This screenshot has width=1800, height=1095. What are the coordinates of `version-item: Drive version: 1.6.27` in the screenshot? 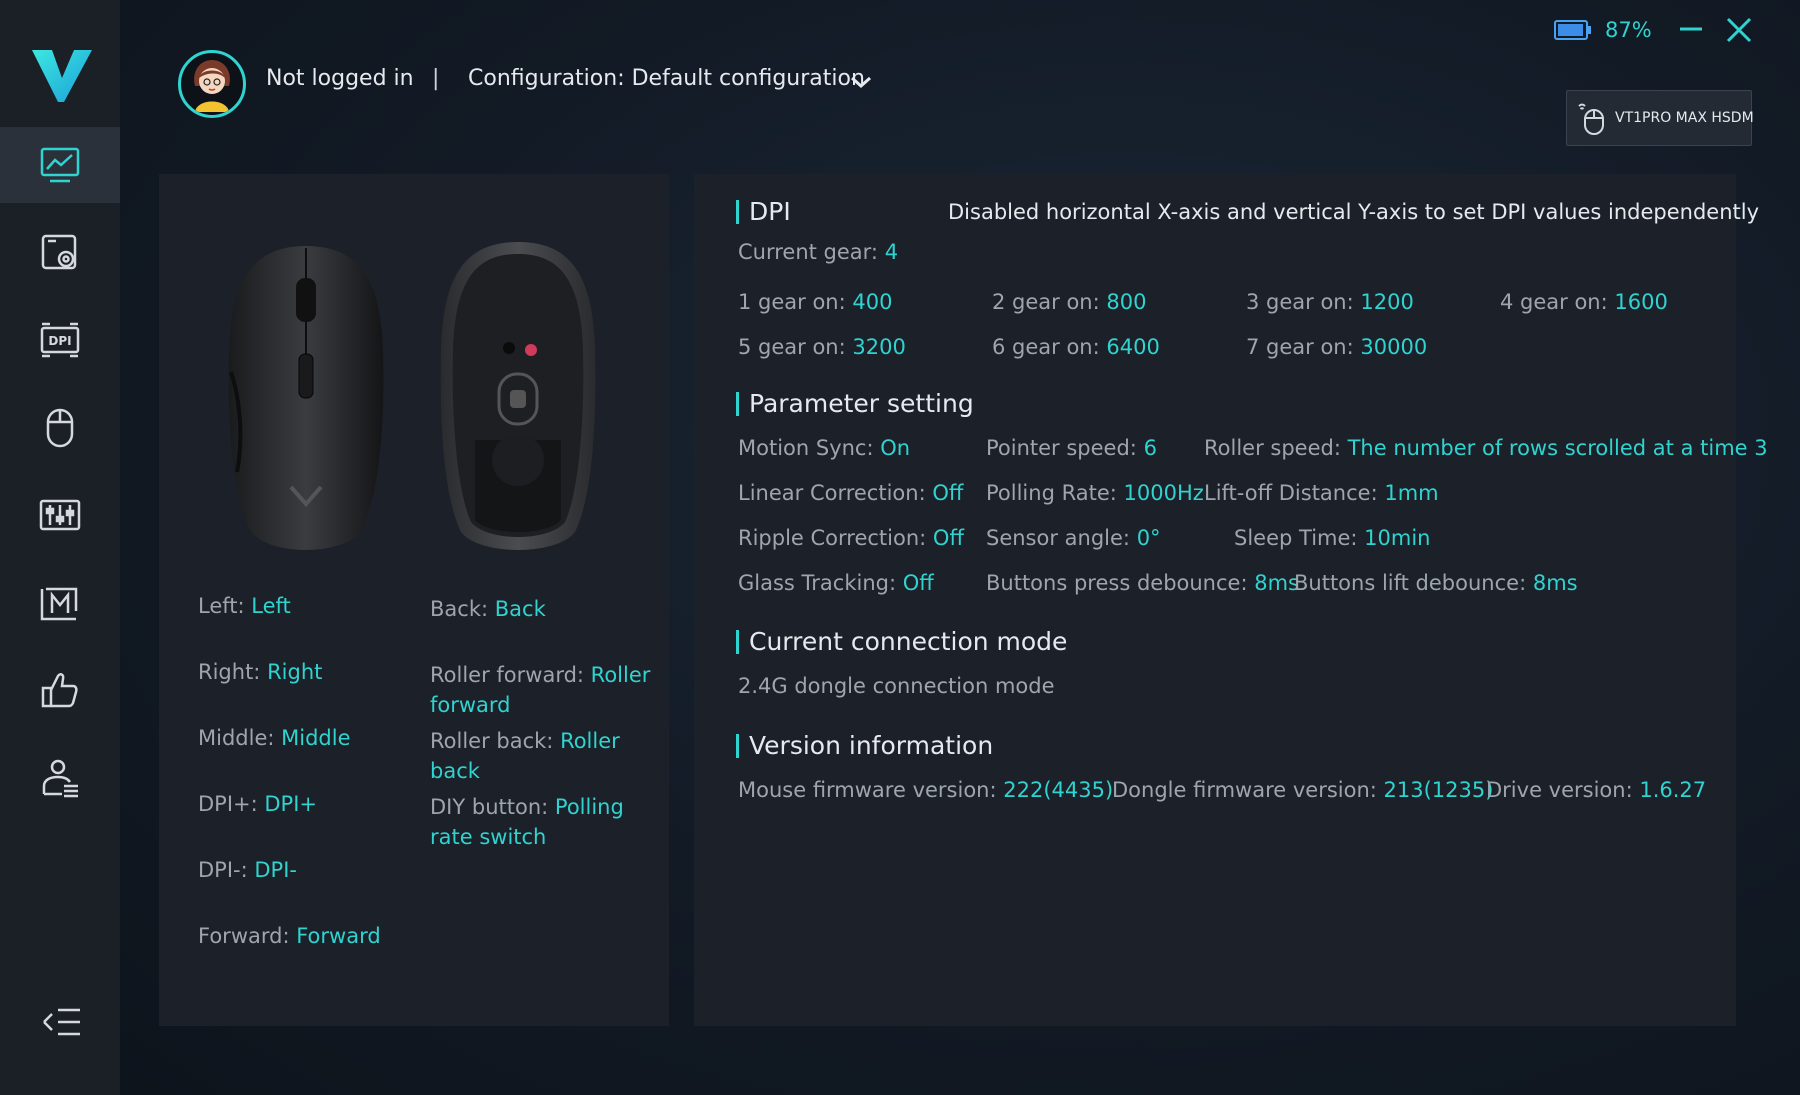 It's located at (1596, 790).